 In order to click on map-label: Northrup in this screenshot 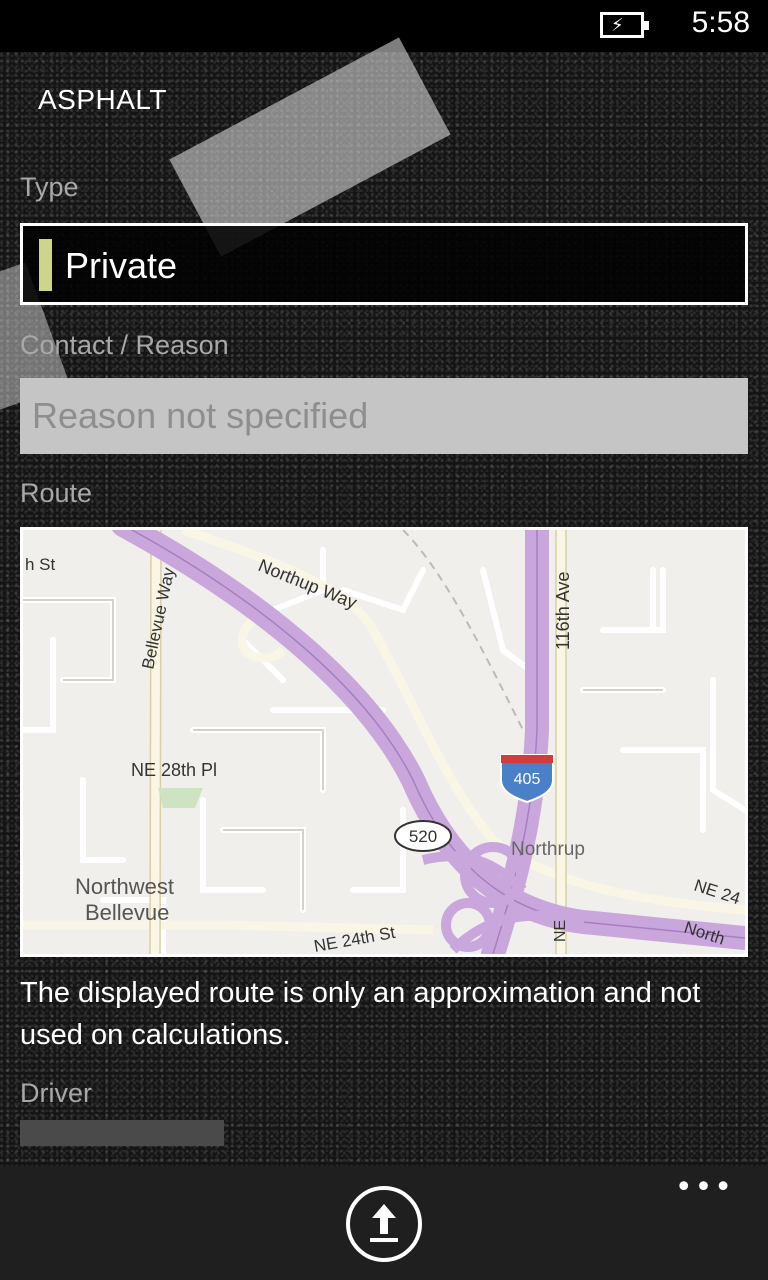, I will do `click(548, 849)`.